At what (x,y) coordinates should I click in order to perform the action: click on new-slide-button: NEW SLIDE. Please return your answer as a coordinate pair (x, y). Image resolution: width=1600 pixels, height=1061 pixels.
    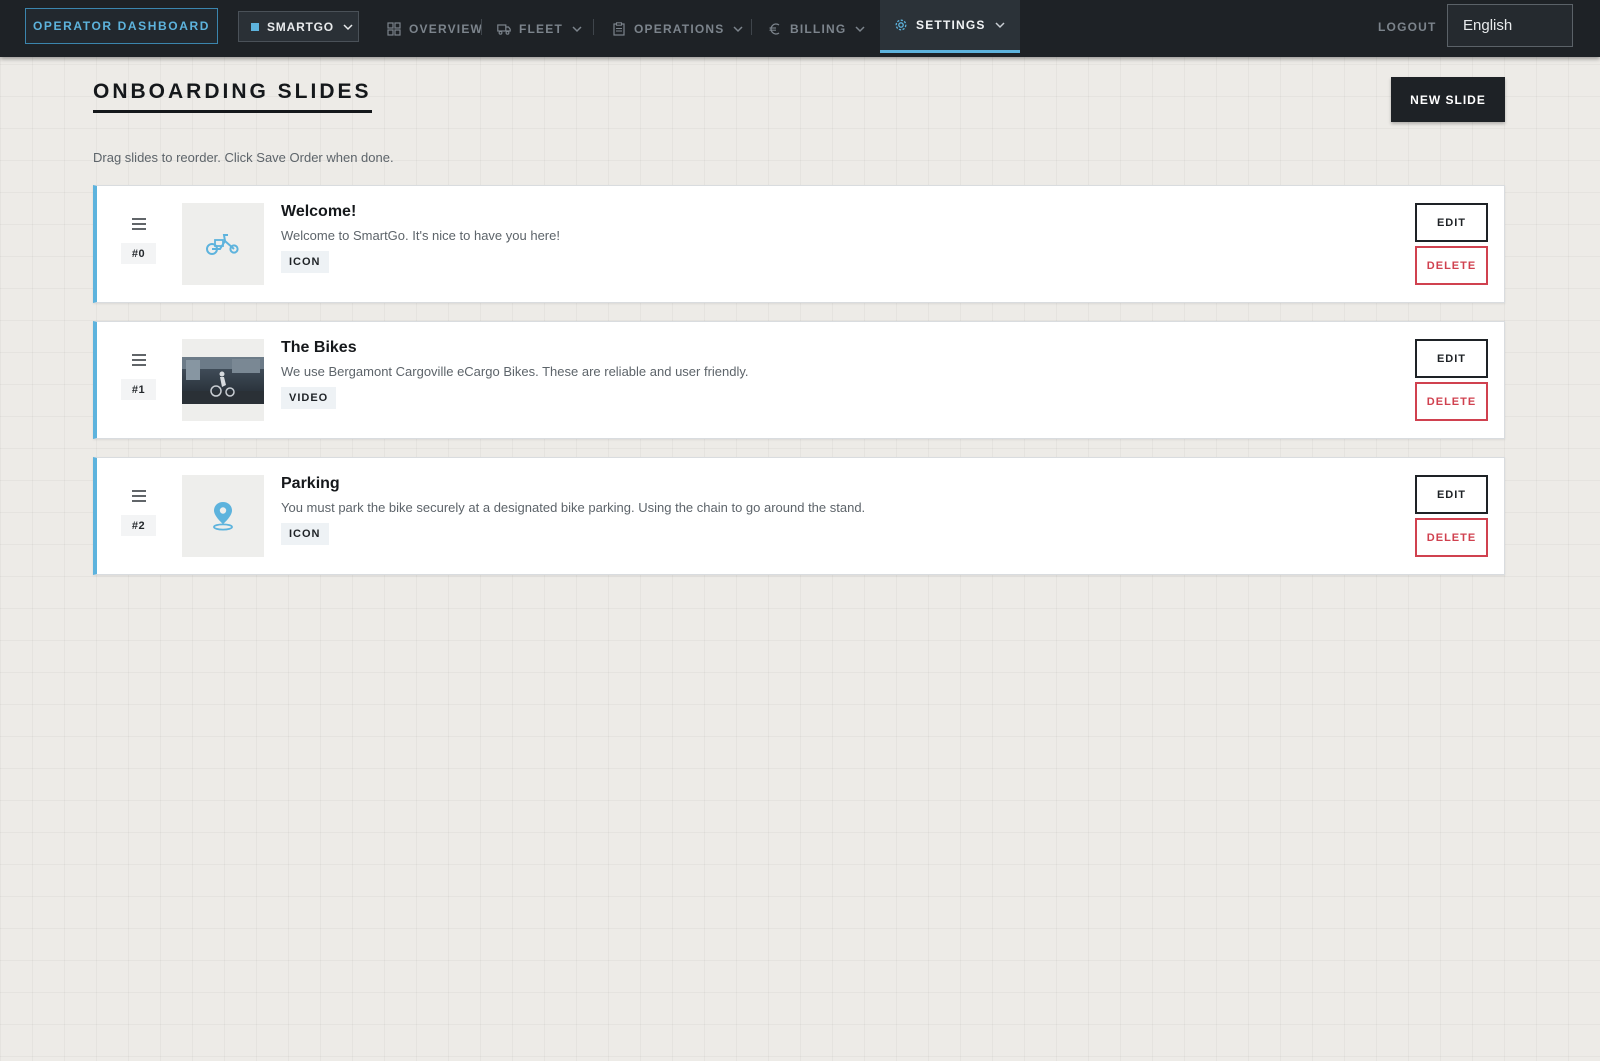
    Looking at the image, I should click on (1448, 99).